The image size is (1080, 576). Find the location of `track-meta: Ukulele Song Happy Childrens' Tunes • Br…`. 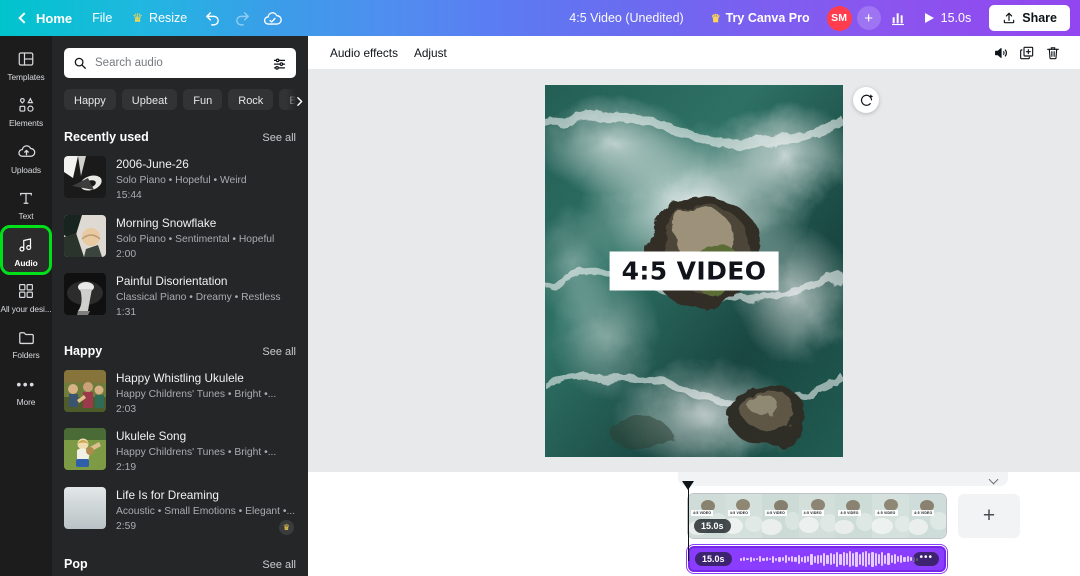

track-meta: Ukulele Song Happy Childrens' Tunes • Br… is located at coordinates (206, 451).